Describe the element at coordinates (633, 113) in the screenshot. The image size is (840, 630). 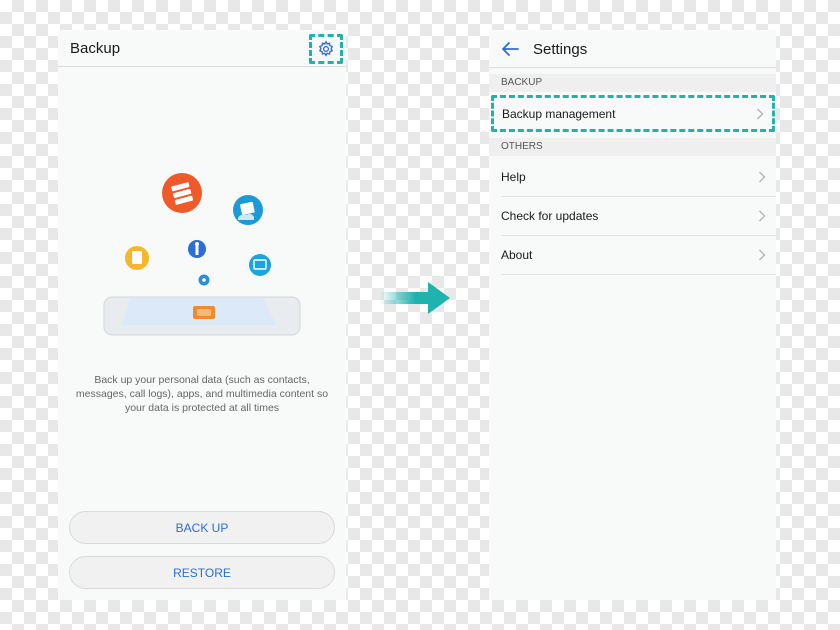
I see `backup-management-item: Backup management` at that location.